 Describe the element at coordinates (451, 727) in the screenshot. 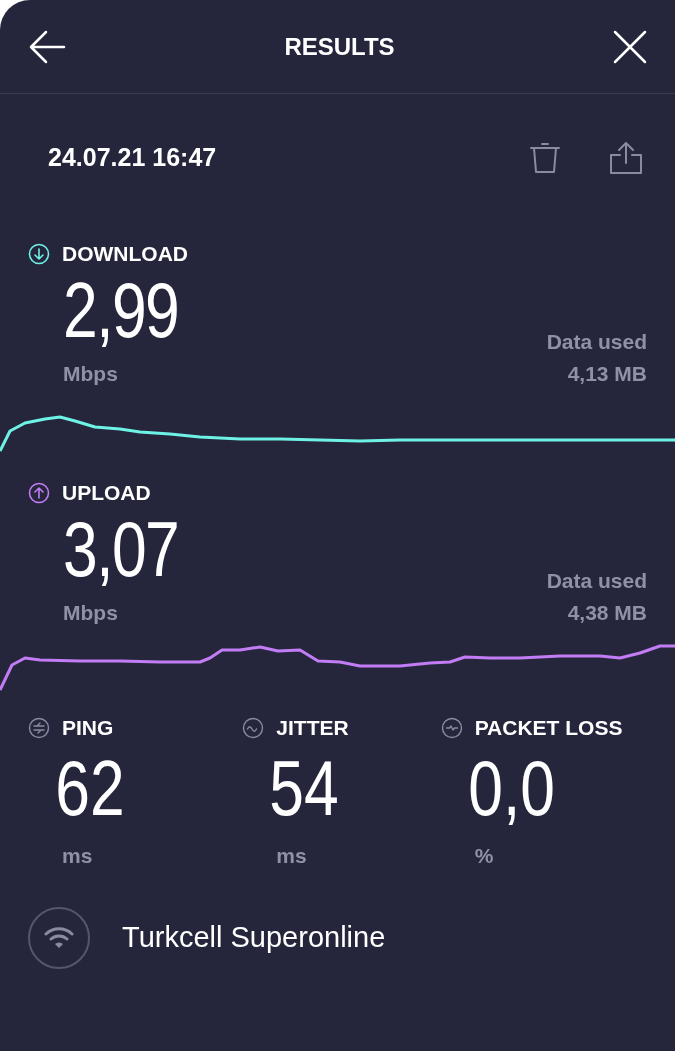

I see `pulse-icon` at that location.